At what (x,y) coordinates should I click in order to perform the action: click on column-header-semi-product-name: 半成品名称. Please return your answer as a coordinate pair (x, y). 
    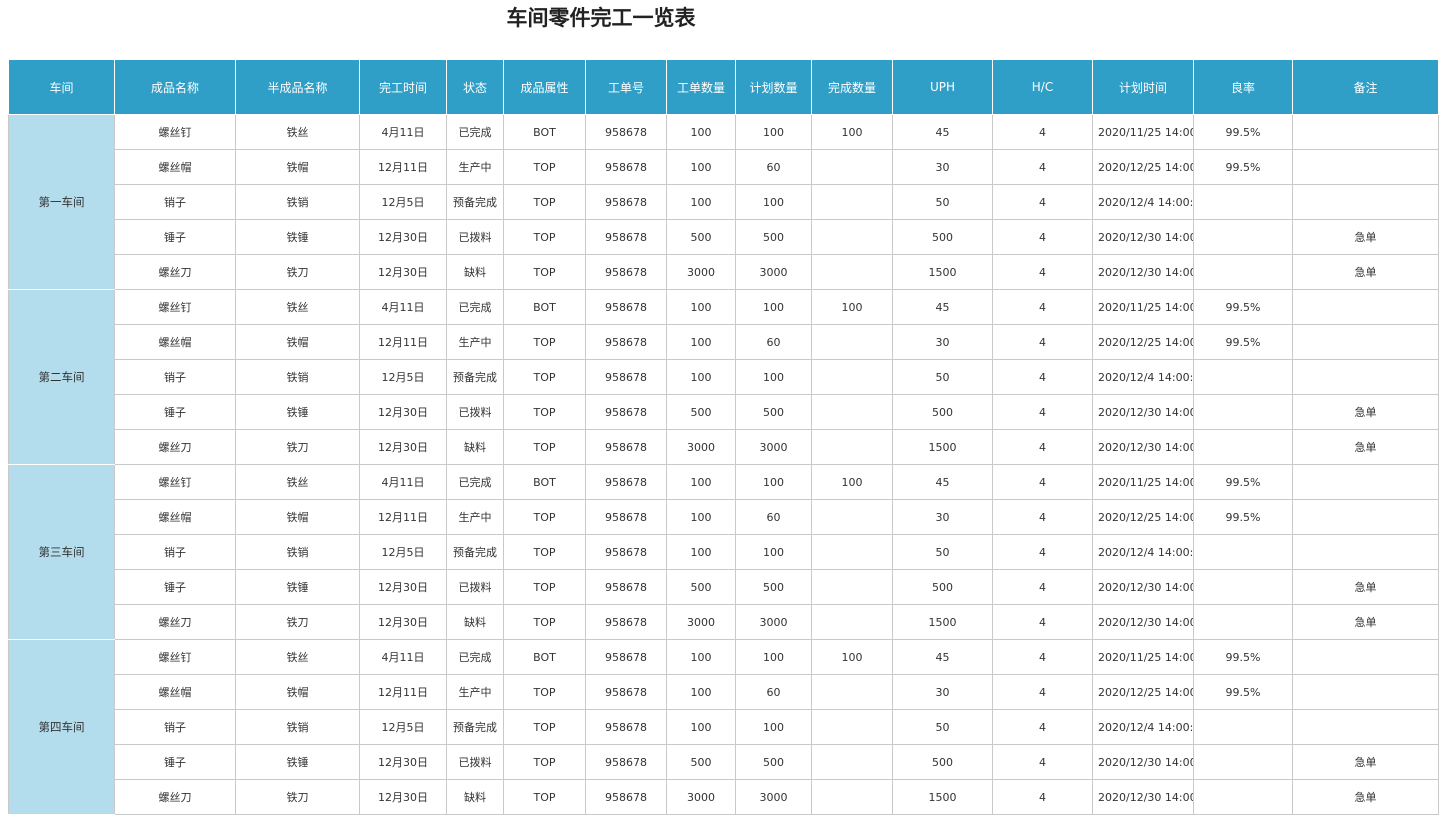
    Looking at the image, I should click on (297, 87).